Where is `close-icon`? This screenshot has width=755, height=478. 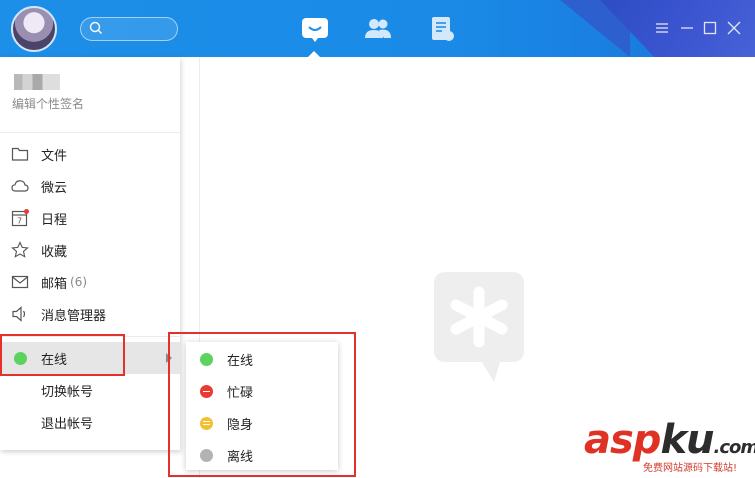
close-icon is located at coordinates (734, 28).